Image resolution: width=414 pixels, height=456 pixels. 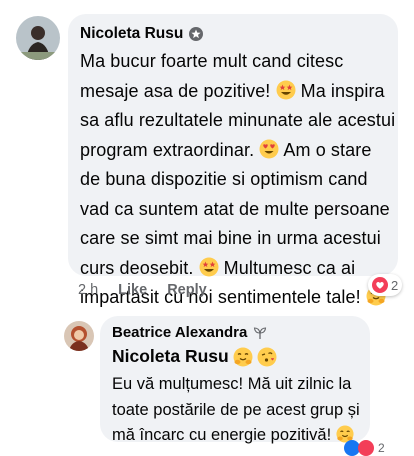 What do you see at coordinates (226, 149) in the screenshot?
I see `comment-line: program extraordinar. Am o stare` at bounding box center [226, 149].